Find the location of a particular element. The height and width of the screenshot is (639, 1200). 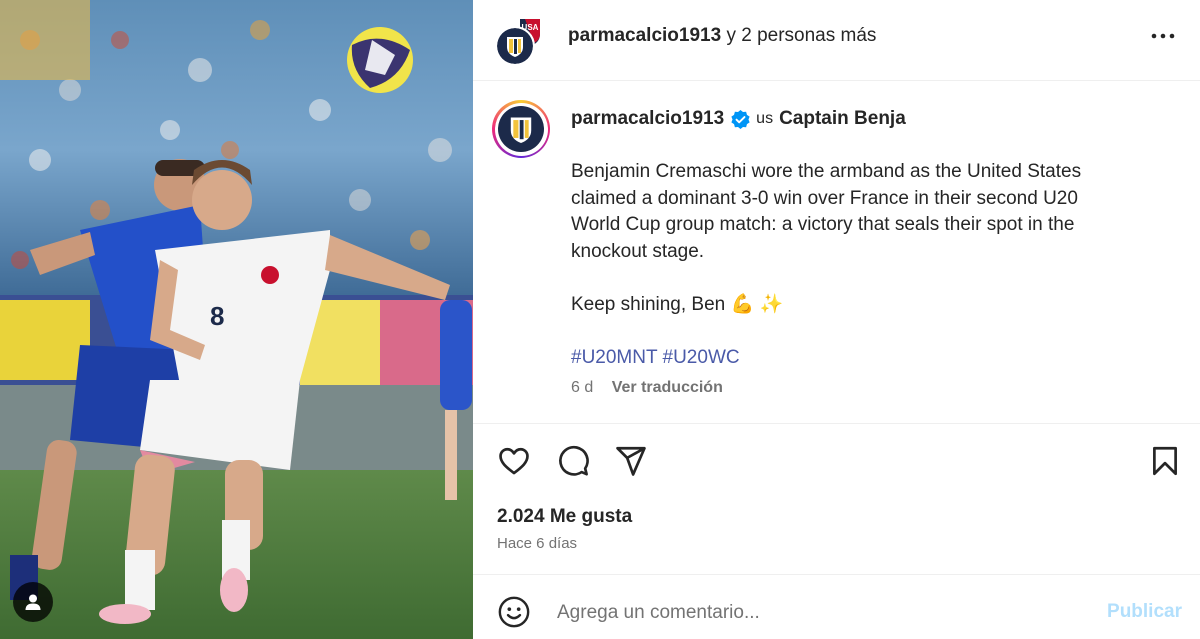

collab-avatars: USA is located at coordinates (522, 39).